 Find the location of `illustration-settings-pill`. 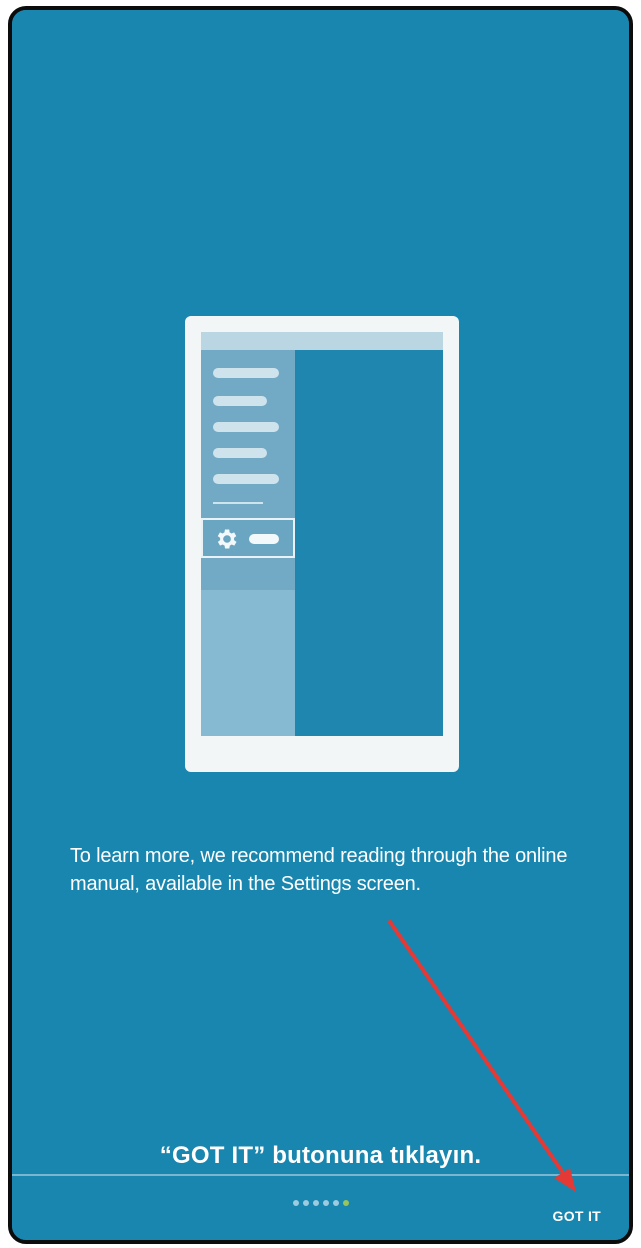

illustration-settings-pill is located at coordinates (264, 539).